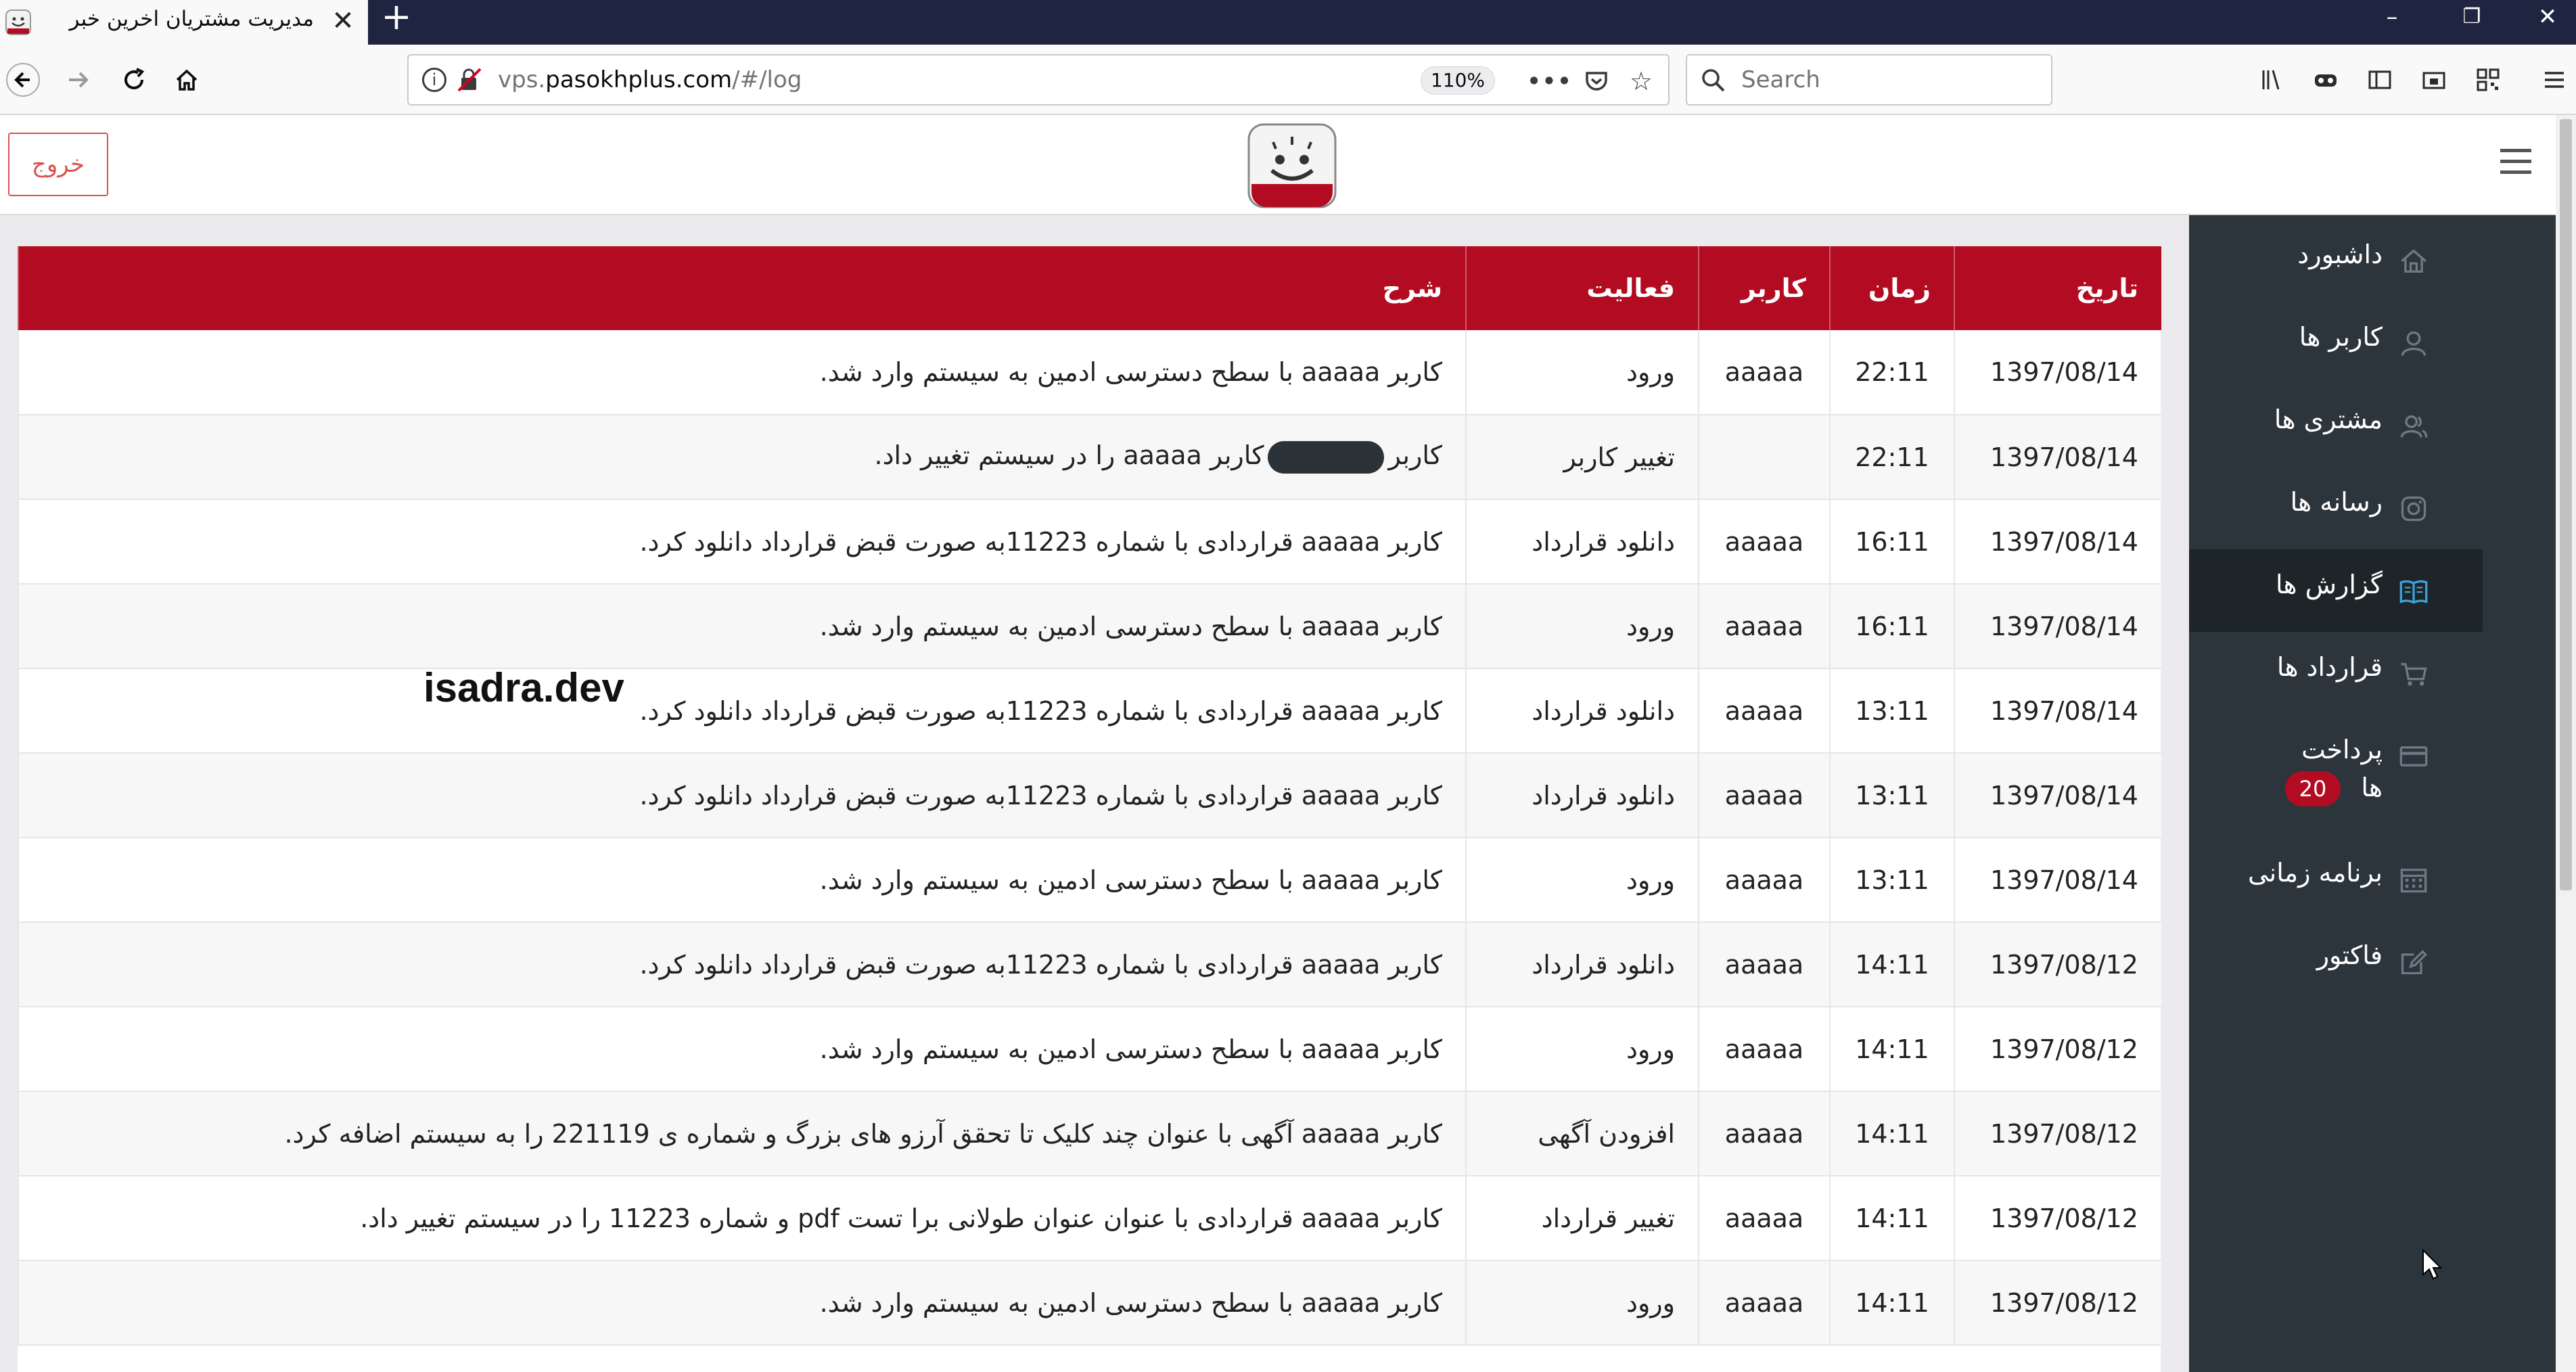 The image size is (2576, 1372). Describe the element at coordinates (1548, 81) in the screenshot. I see `page-actions-icon: •••` at that location.